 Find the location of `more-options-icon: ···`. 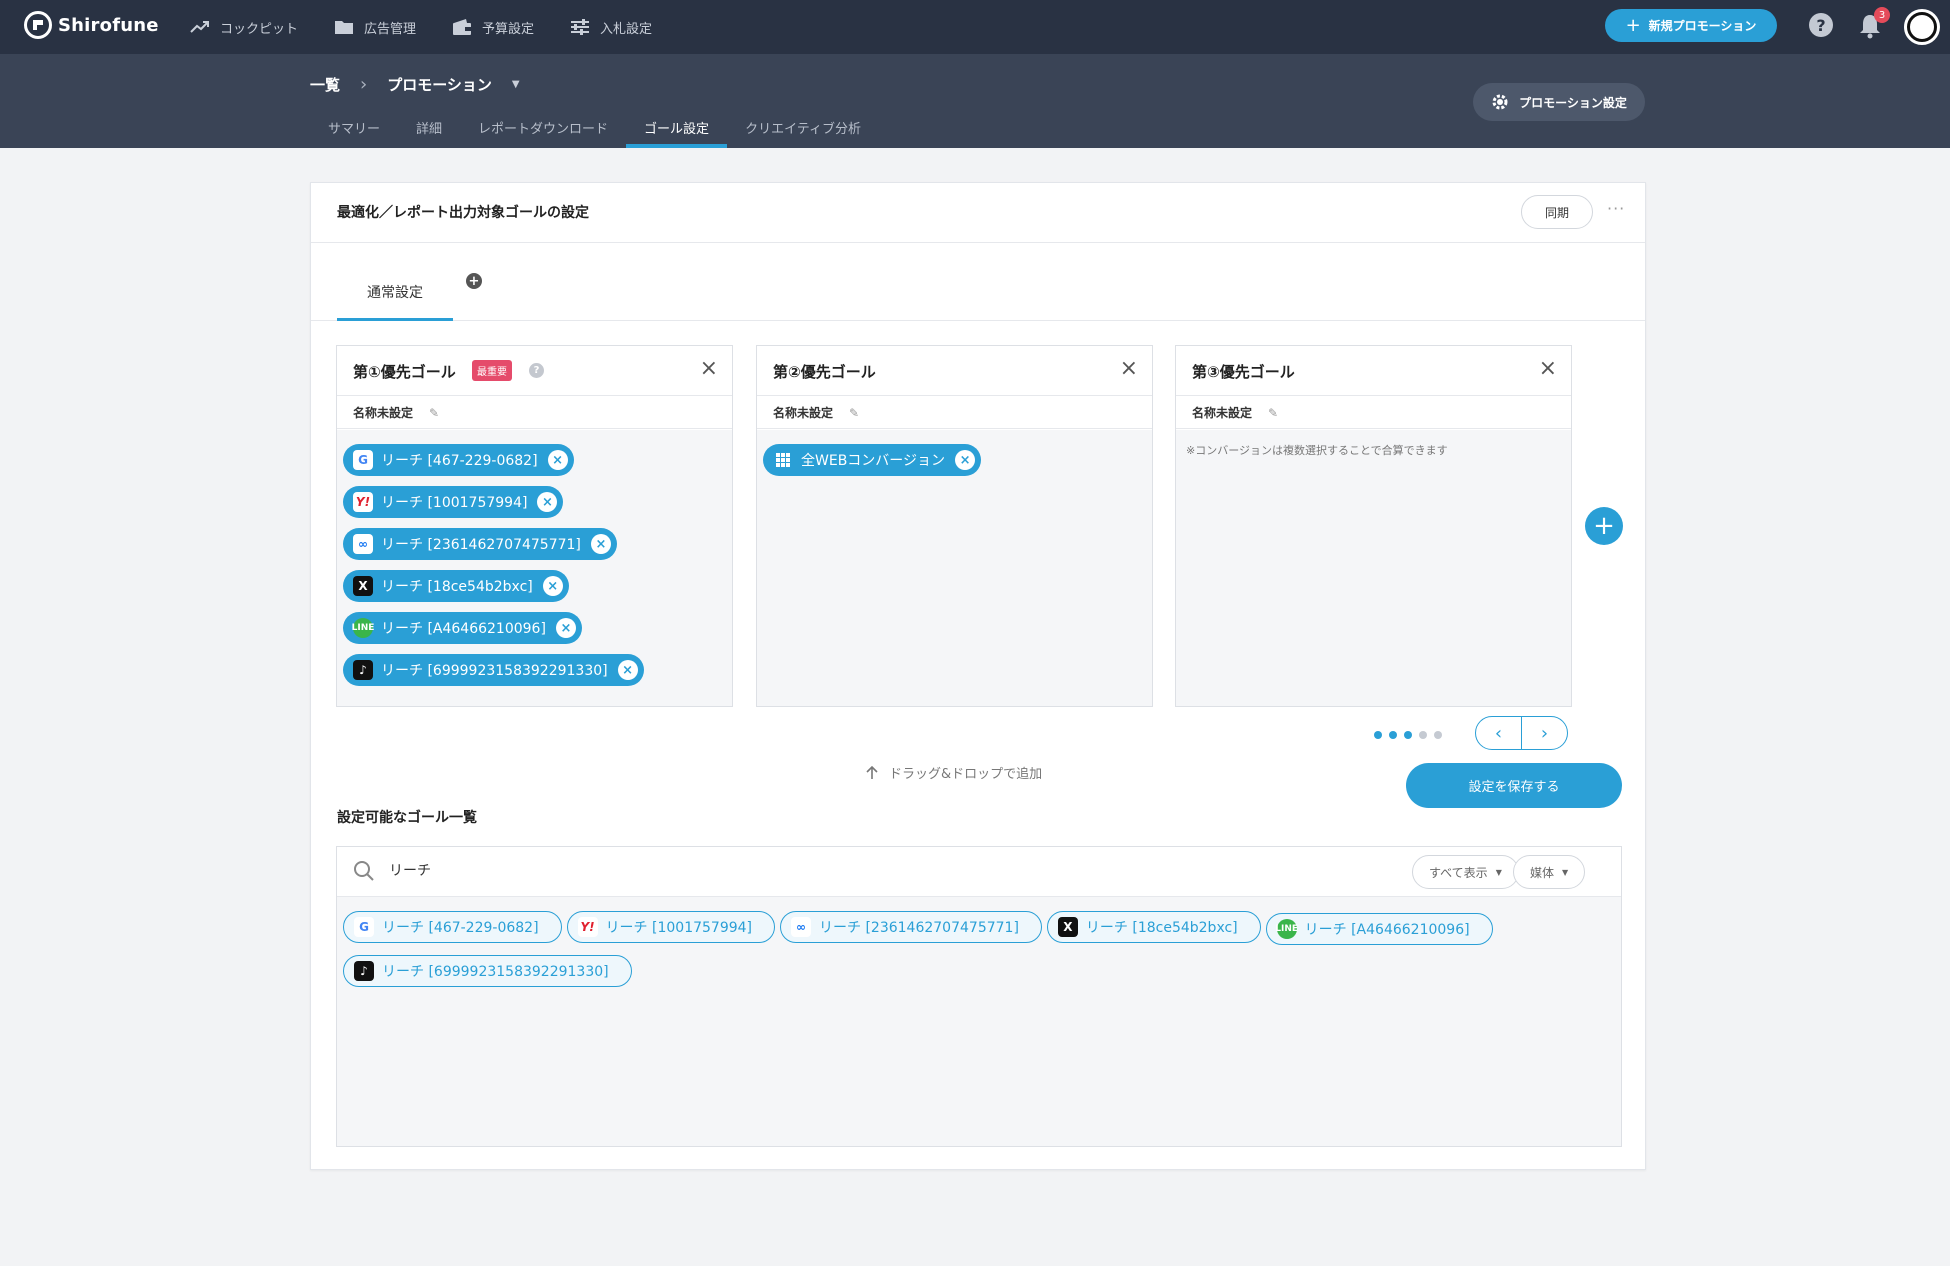

more-options-icon: ··· is located at coordinates (1616, 208).